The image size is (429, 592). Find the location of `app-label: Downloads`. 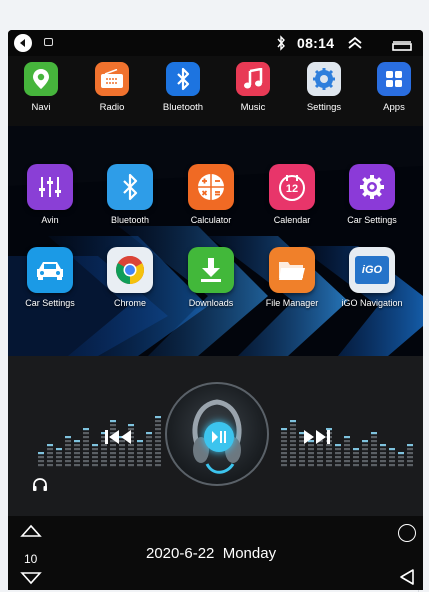

app-label: Downloads is located at coordinates (211, 303).